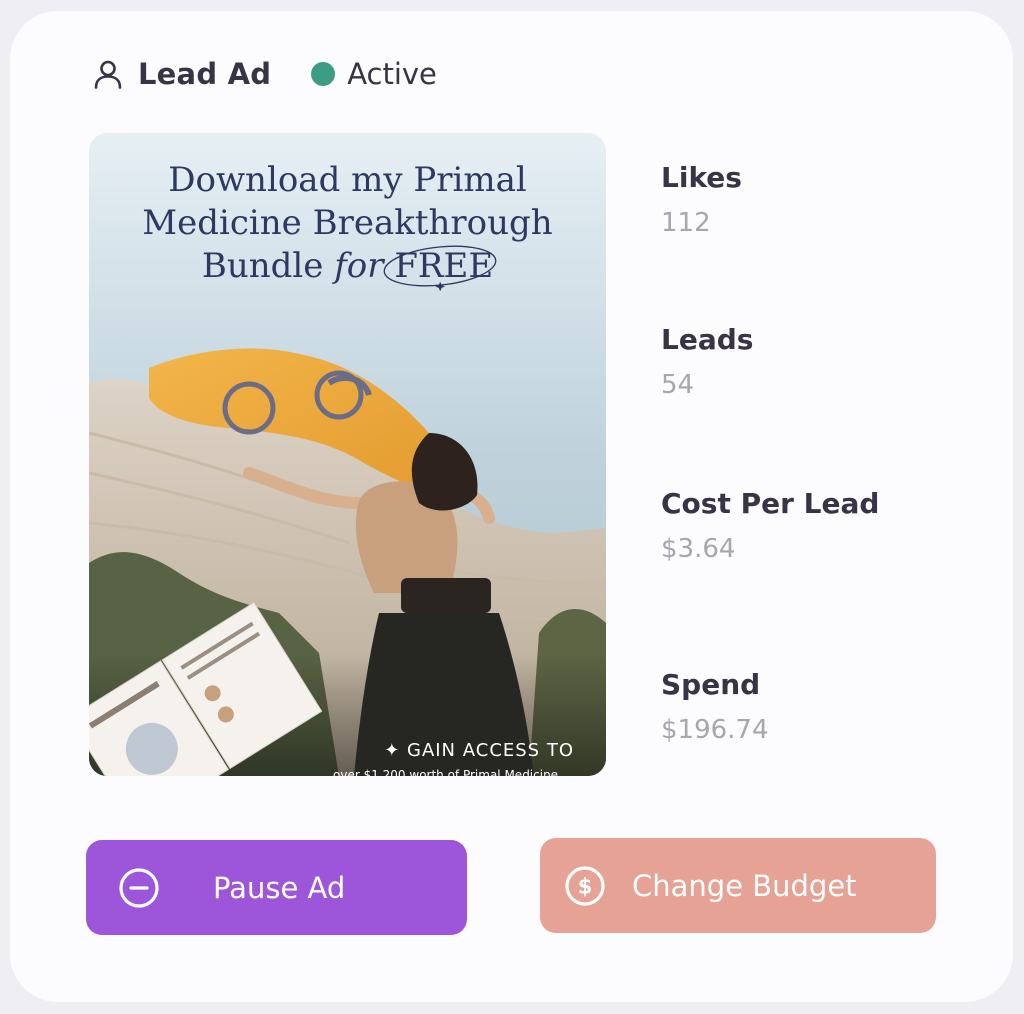 The width and height of the screenshot is (1024, 1014). What do you see at coordinates (347, 180) in the screenshot?
I see `ad-headline-line-1: Download my Primal` at bounding box center [347, 180].